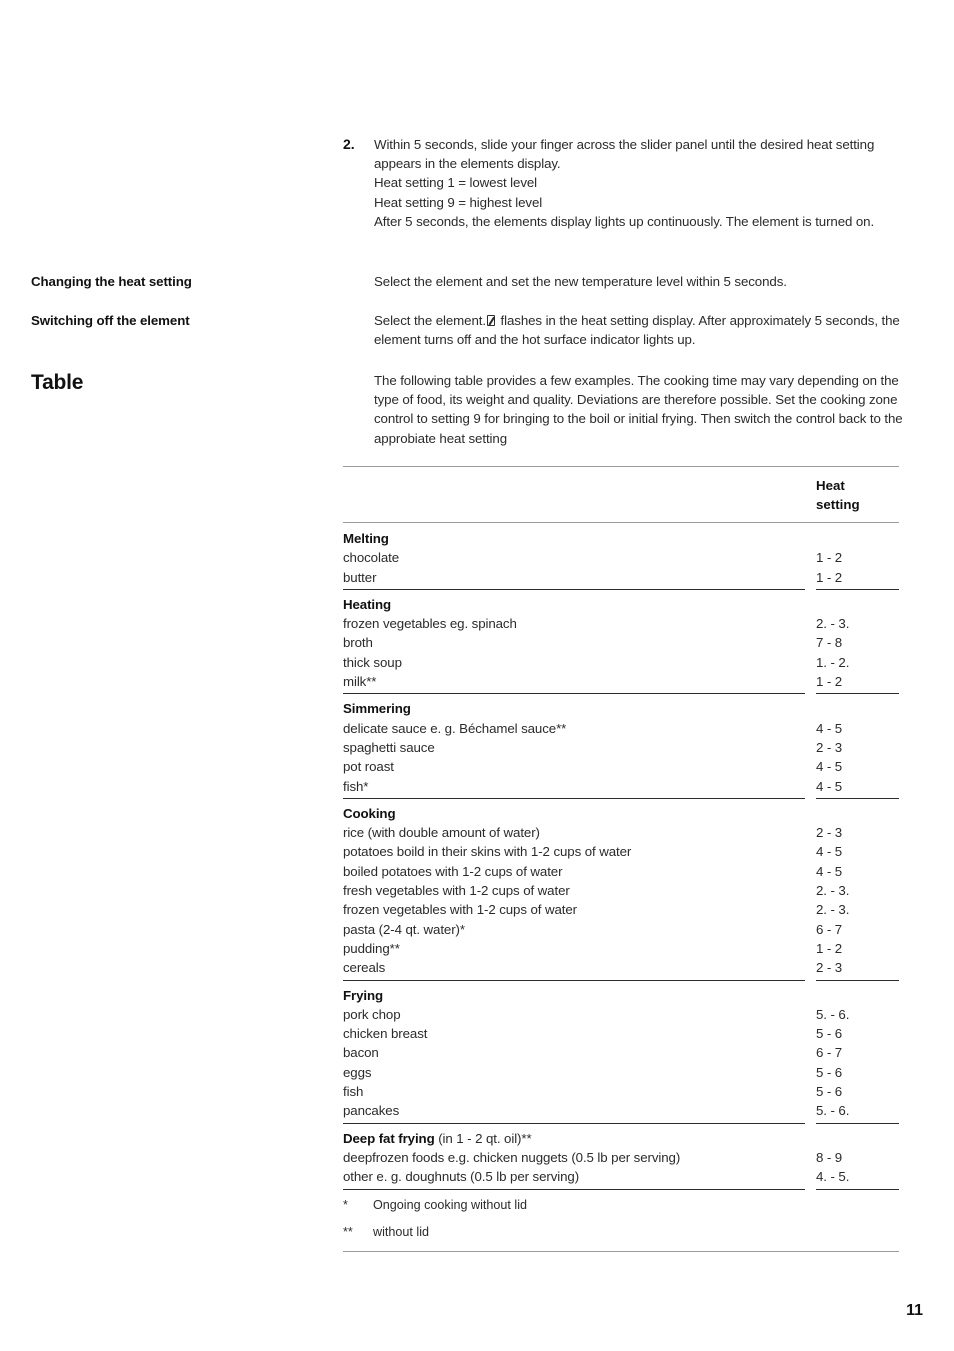 This screenshot has height=1351, width=954. I want to click on table-row: pancakes 5. - 6., so click(621, 1110).